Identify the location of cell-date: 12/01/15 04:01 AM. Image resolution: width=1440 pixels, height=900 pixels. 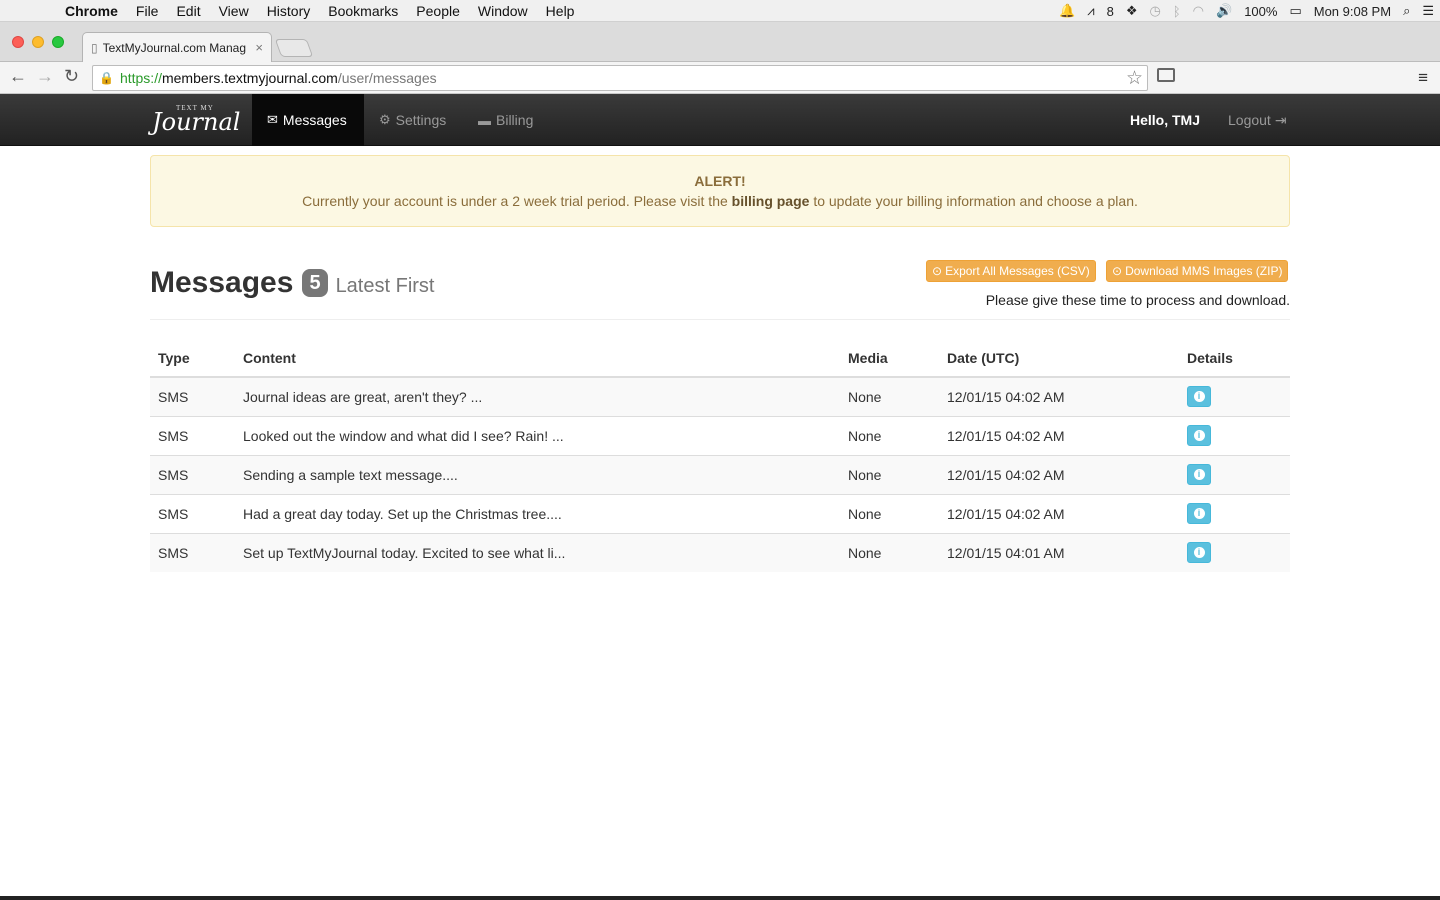
(1059, 552).